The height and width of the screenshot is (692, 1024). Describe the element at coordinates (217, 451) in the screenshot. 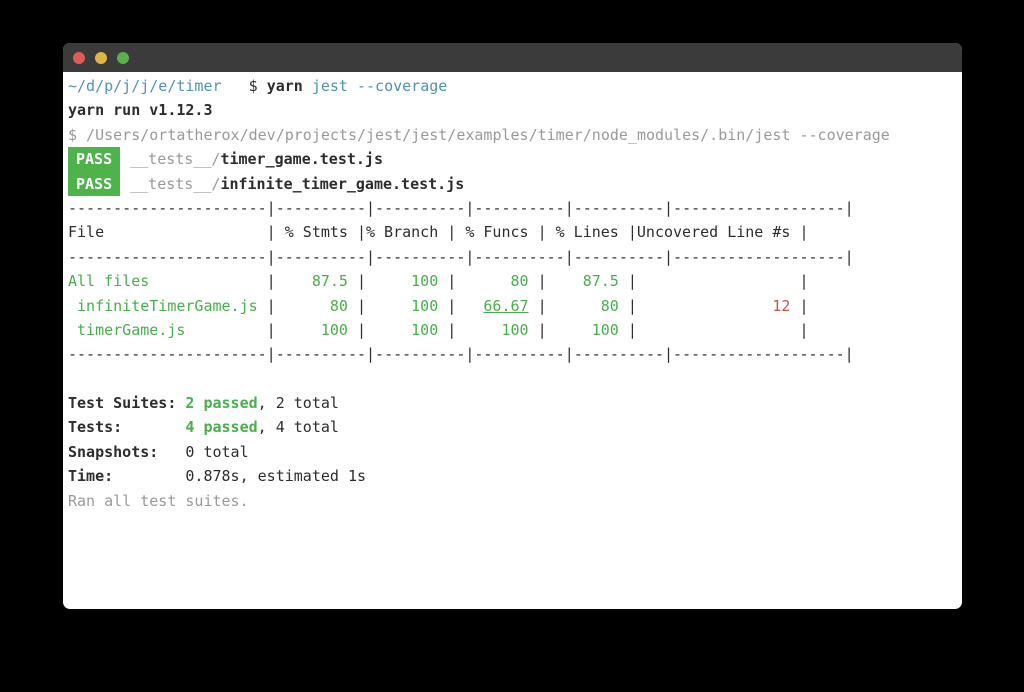

I see `summary-total: 0 total` at that location.